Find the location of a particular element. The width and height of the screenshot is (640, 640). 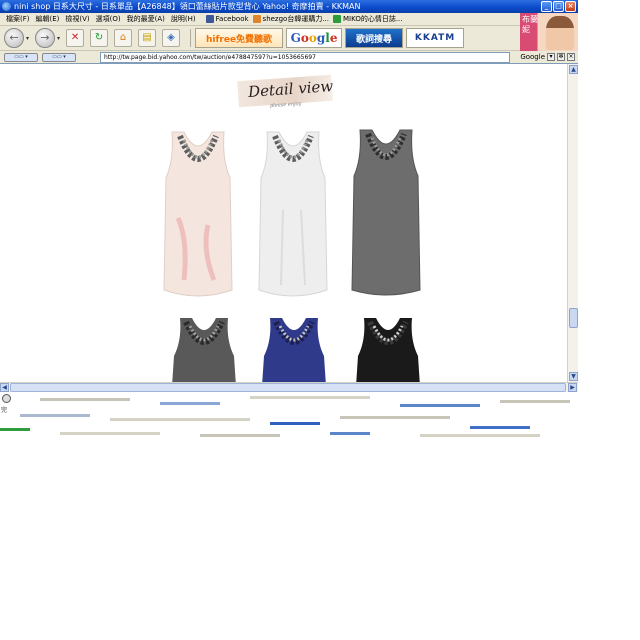

shezgo-icon is located at coordinates (256, 19).